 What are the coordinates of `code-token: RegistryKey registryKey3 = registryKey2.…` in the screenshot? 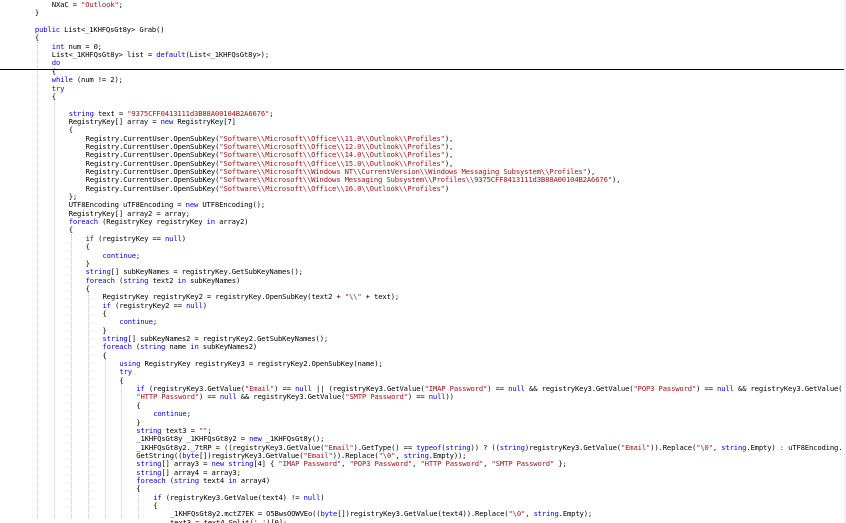 It's located at (261, 364).